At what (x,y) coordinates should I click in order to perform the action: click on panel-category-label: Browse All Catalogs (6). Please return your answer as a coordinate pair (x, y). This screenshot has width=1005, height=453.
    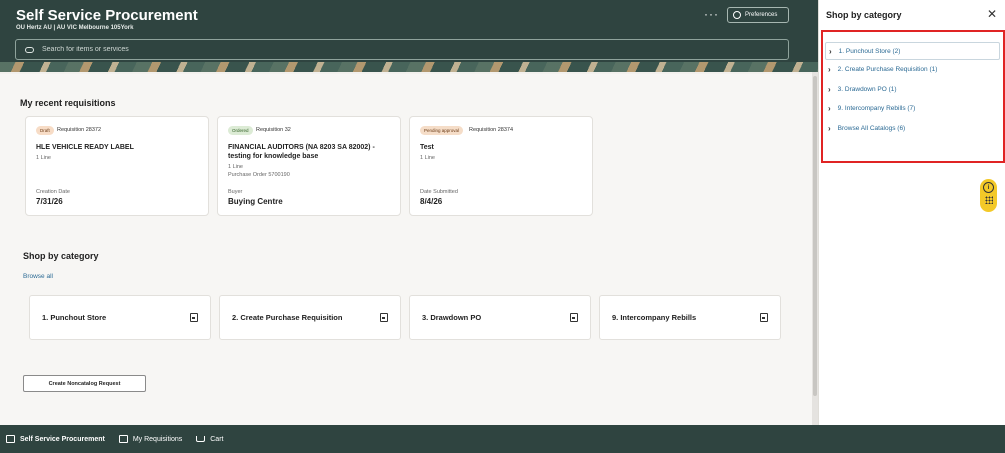
    Looking at the image, I should click on (871, 128).